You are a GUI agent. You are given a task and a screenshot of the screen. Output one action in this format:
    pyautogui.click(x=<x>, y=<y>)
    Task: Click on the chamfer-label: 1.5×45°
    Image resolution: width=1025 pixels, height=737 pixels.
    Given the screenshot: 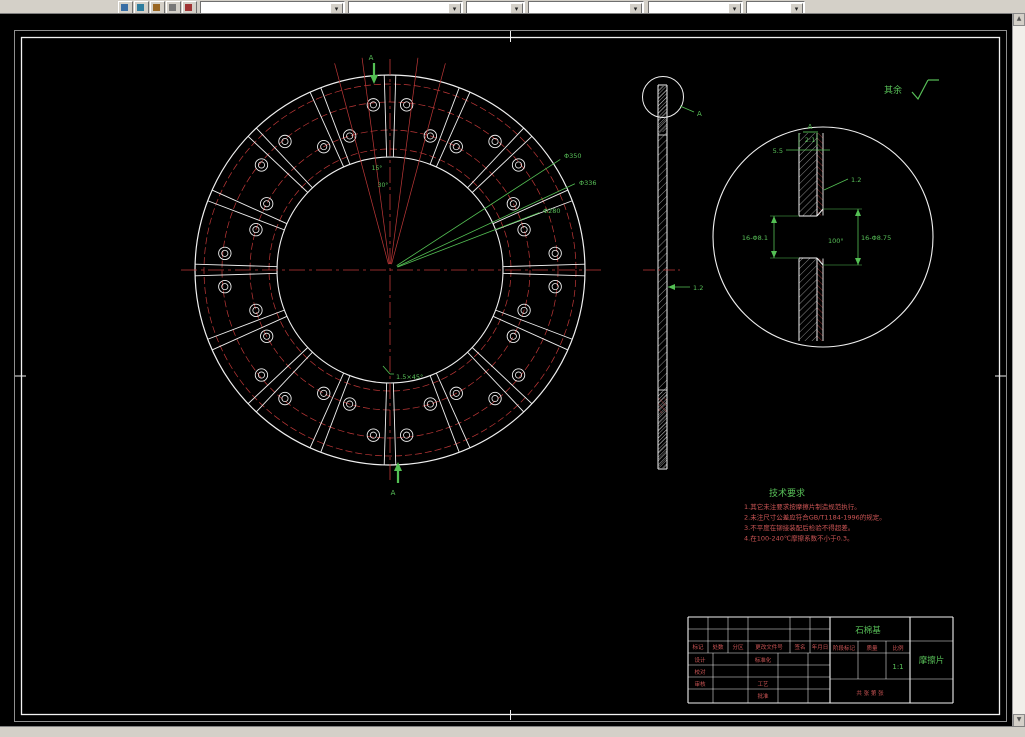 What is the action you would take?
    pyautogui.click(x=409, y=377)
    